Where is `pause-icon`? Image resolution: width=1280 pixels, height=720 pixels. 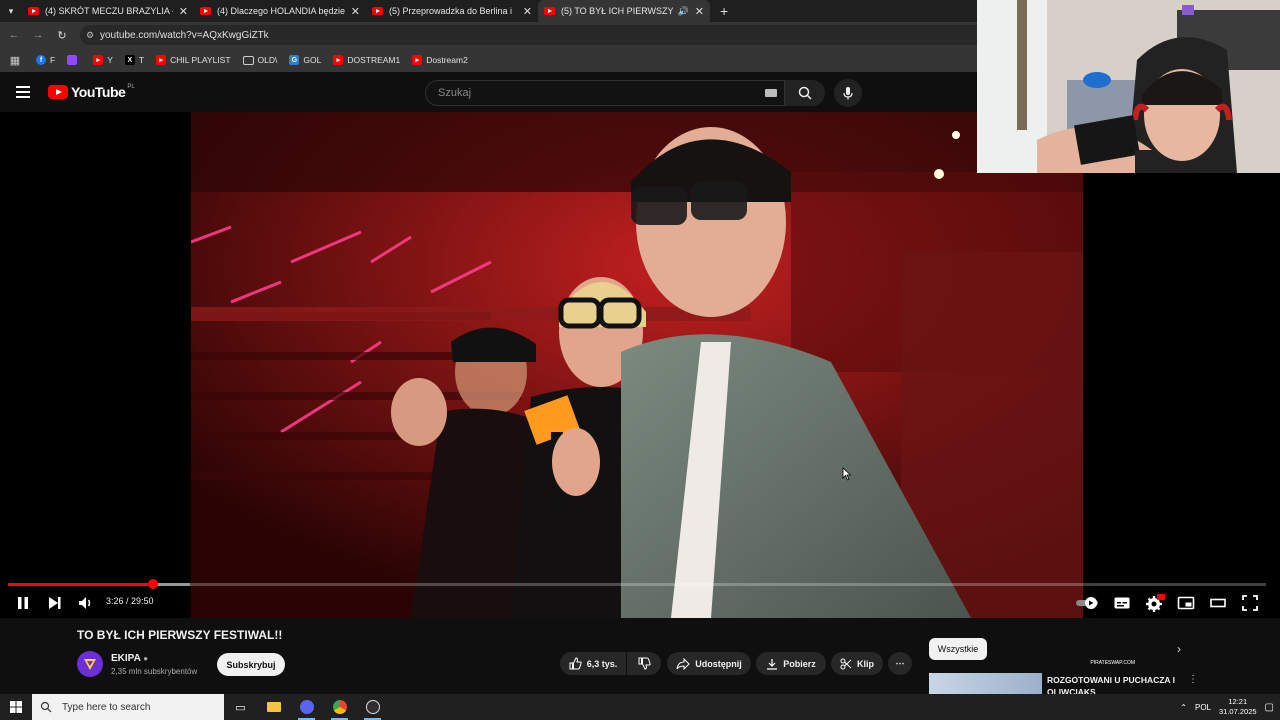
pause-icon is located at coordinates (23, 603).